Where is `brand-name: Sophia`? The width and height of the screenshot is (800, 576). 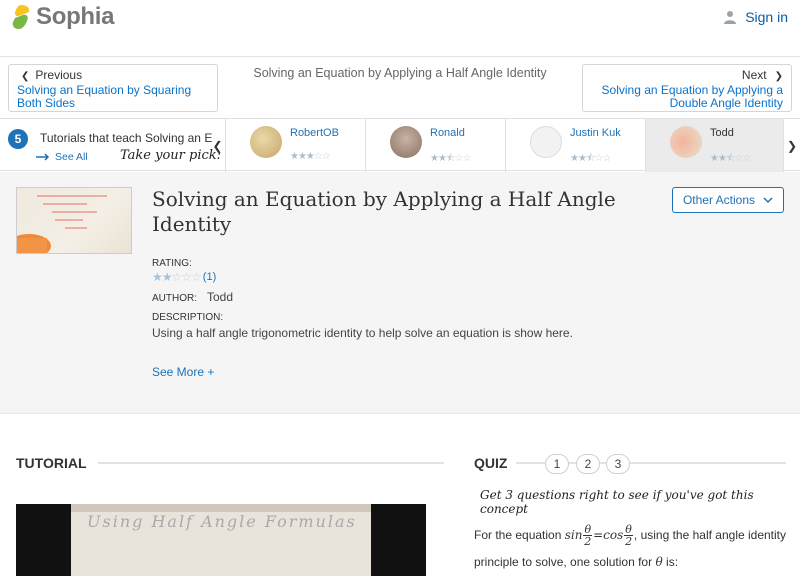
brand-name: Sophia is located at coordinates (75, 16).